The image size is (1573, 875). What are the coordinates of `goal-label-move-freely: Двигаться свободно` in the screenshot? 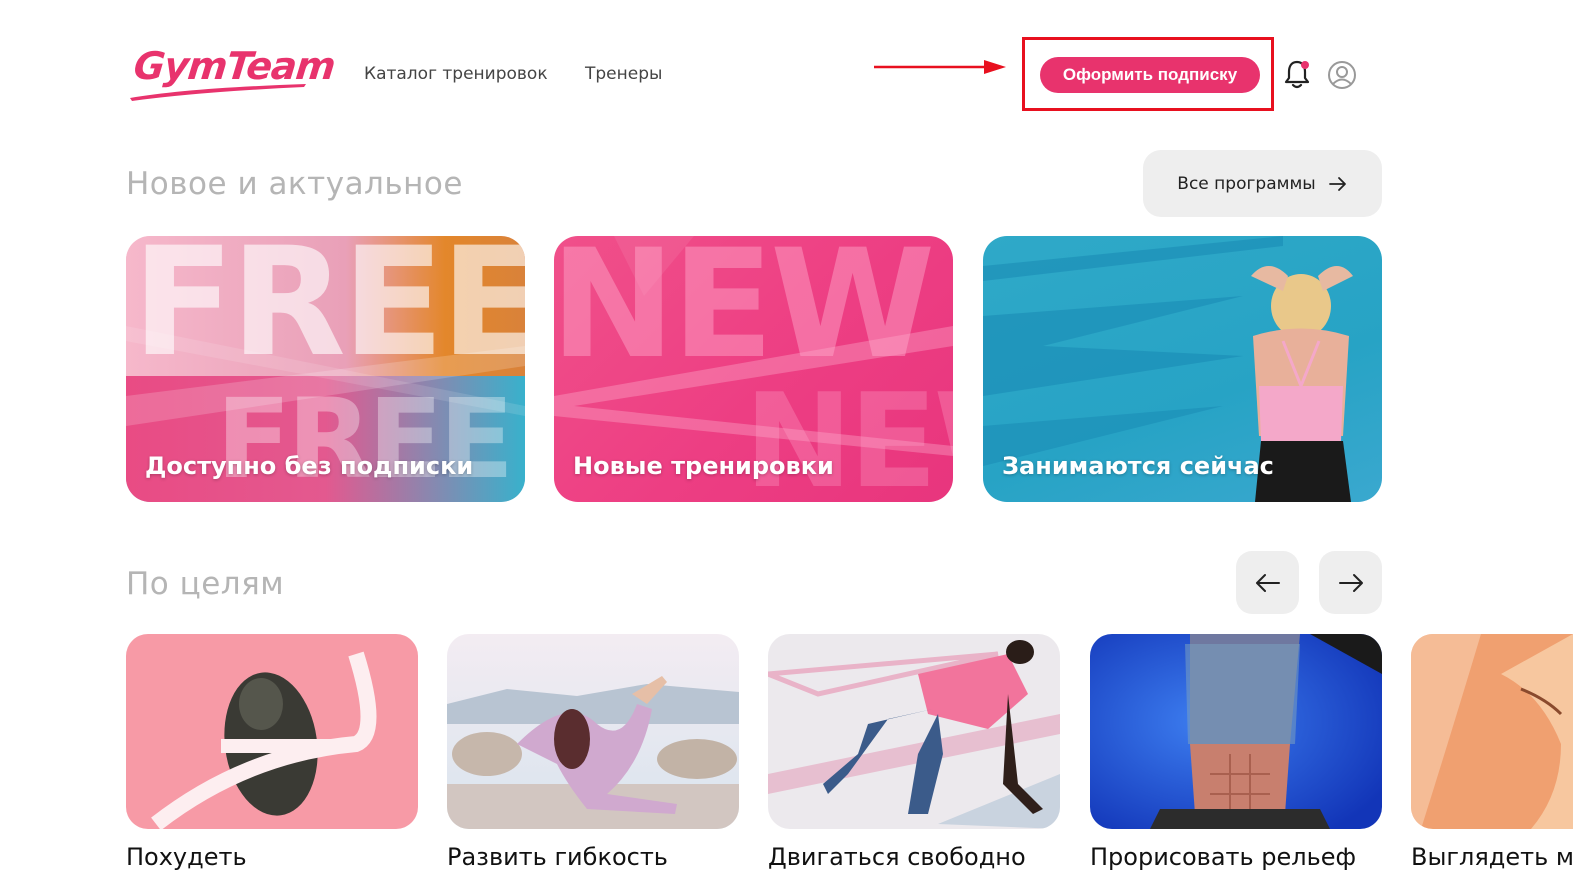 It's located at (897, 857).